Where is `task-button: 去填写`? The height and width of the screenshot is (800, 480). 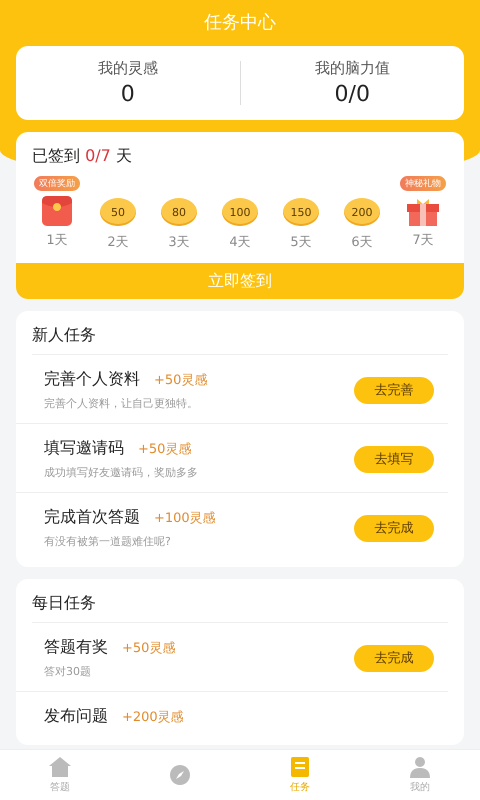
task-button: 去填写 is located at coordinates (394, 459).